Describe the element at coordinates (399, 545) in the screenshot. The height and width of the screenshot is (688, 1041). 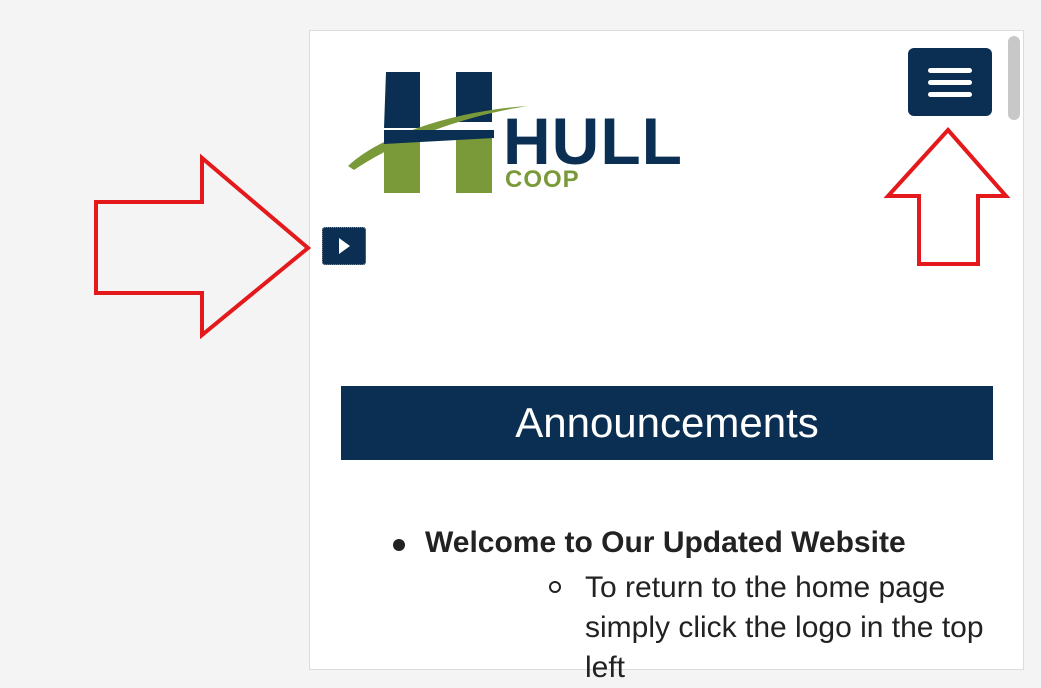
I see `bullet-icon` at that location.